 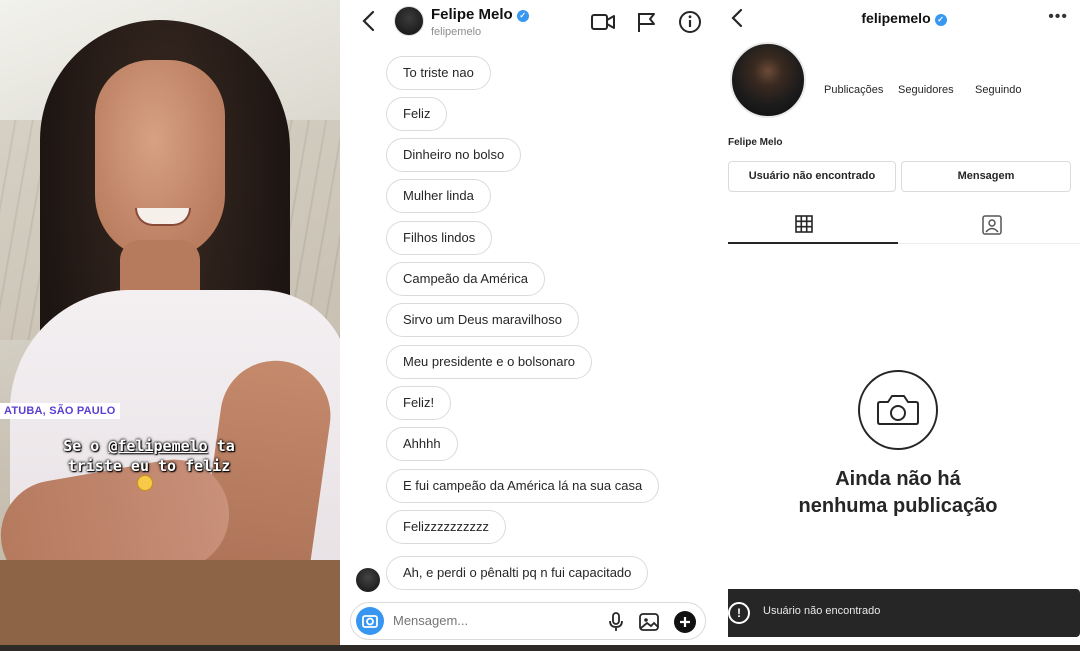 What do you see at coordinates (417, 114) in the screenshot?
I see `message-bubble: Feliz` at bounding box center [417, 114].